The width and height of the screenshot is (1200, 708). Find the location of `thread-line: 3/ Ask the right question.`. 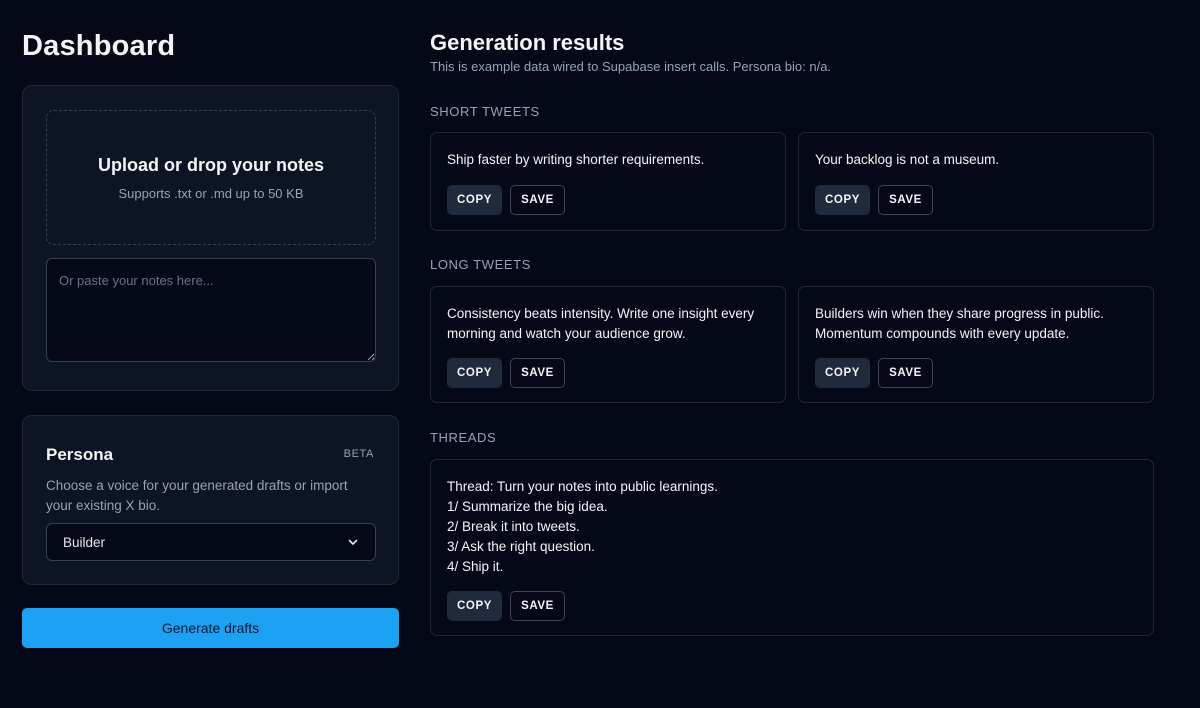

thread-line: 3/ Ask the right question. is located at coordinates (521, 546).